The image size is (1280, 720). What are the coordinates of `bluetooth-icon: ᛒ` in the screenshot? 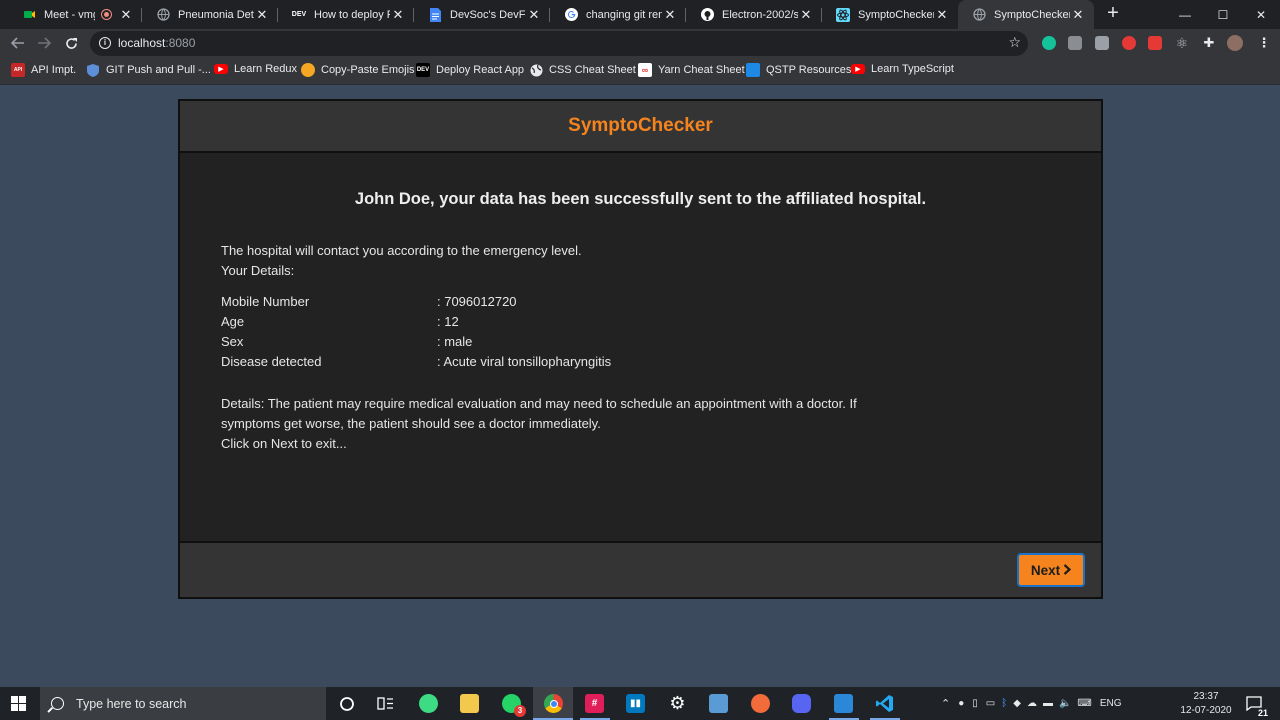 It's located at (1004, 703).